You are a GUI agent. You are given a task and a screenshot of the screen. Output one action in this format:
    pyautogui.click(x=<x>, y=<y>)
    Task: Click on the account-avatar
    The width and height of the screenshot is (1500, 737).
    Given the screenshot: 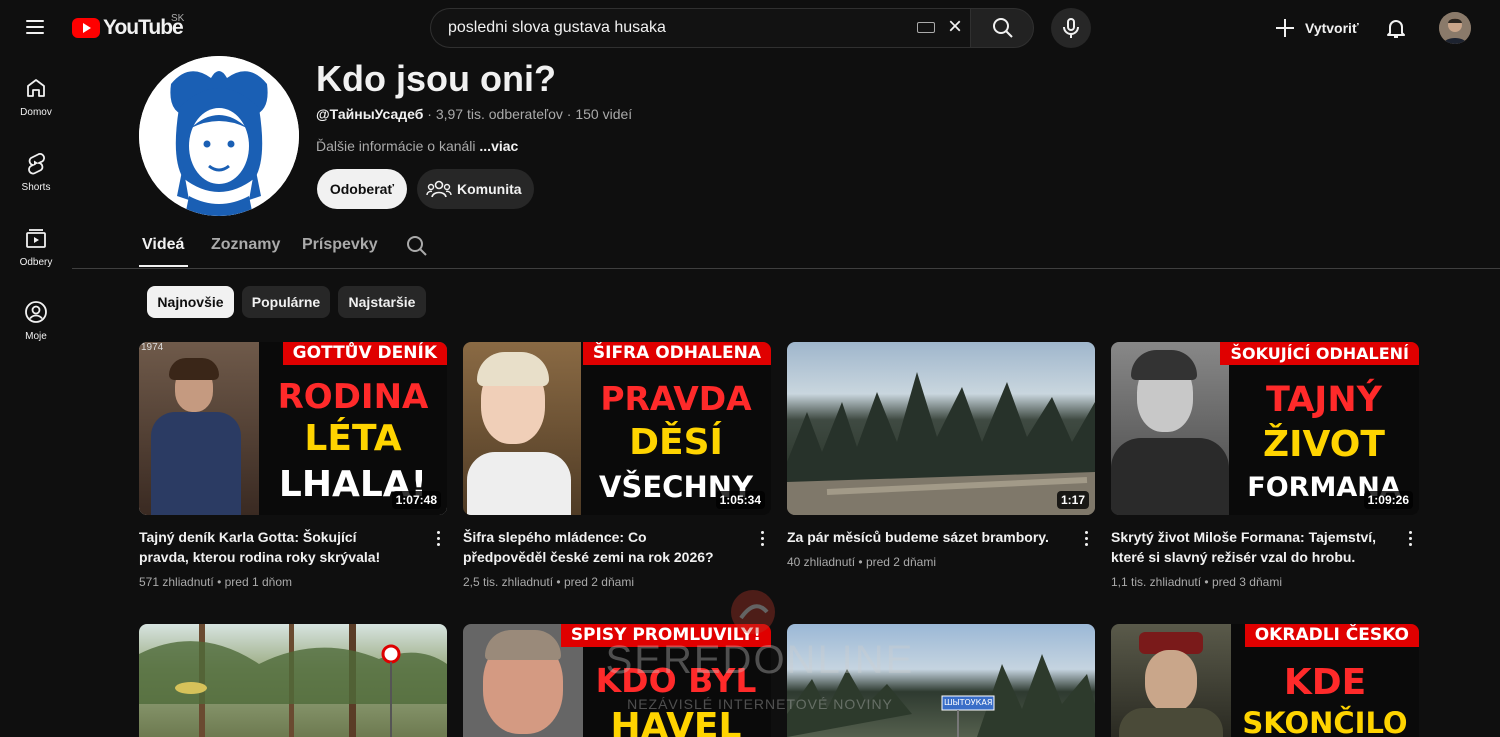 What is the action you would take?
    pyautogui.click(x=1455, y=28)
    